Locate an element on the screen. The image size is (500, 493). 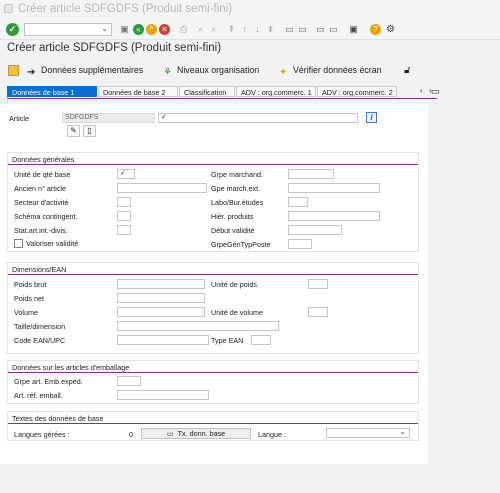
ean-type-field is located at coordinates (261, 340).